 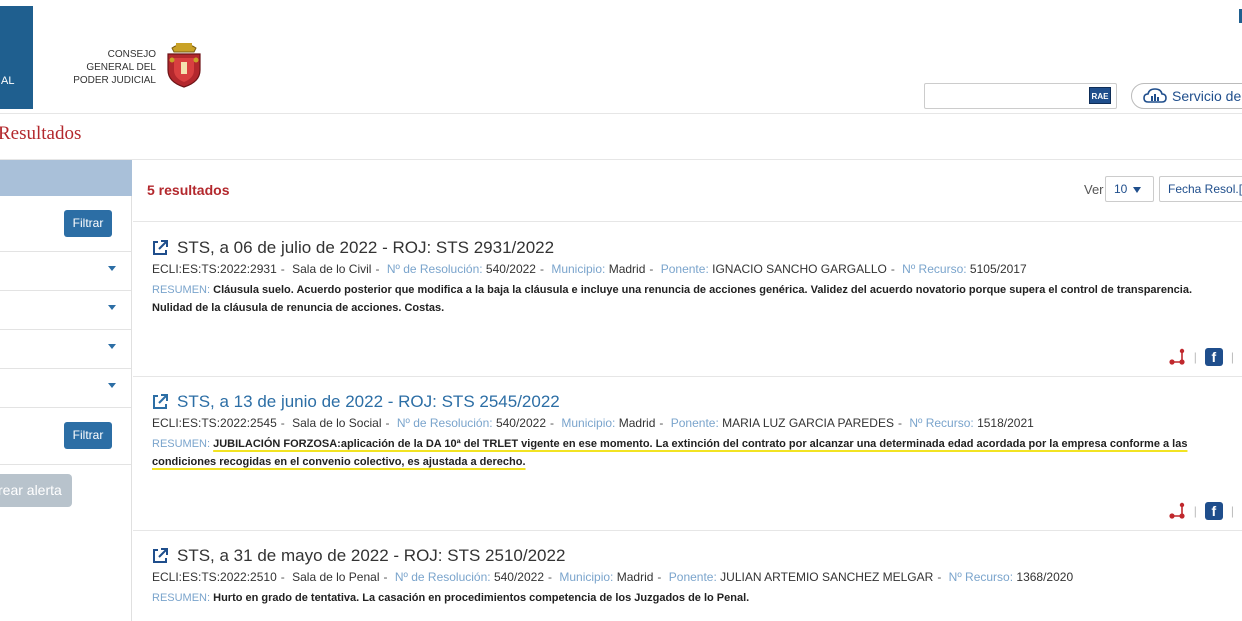 I want to click on service-button-label: Servicio de, so click(x=1207, y=96).